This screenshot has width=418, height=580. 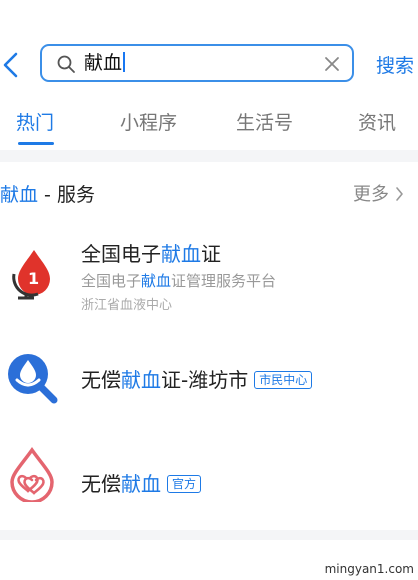 What do you see at coordinates (209, 481) in the screenshot?
I see `result-item-free-donation: 无偿献血 官方` at bounding box center [209, 481].